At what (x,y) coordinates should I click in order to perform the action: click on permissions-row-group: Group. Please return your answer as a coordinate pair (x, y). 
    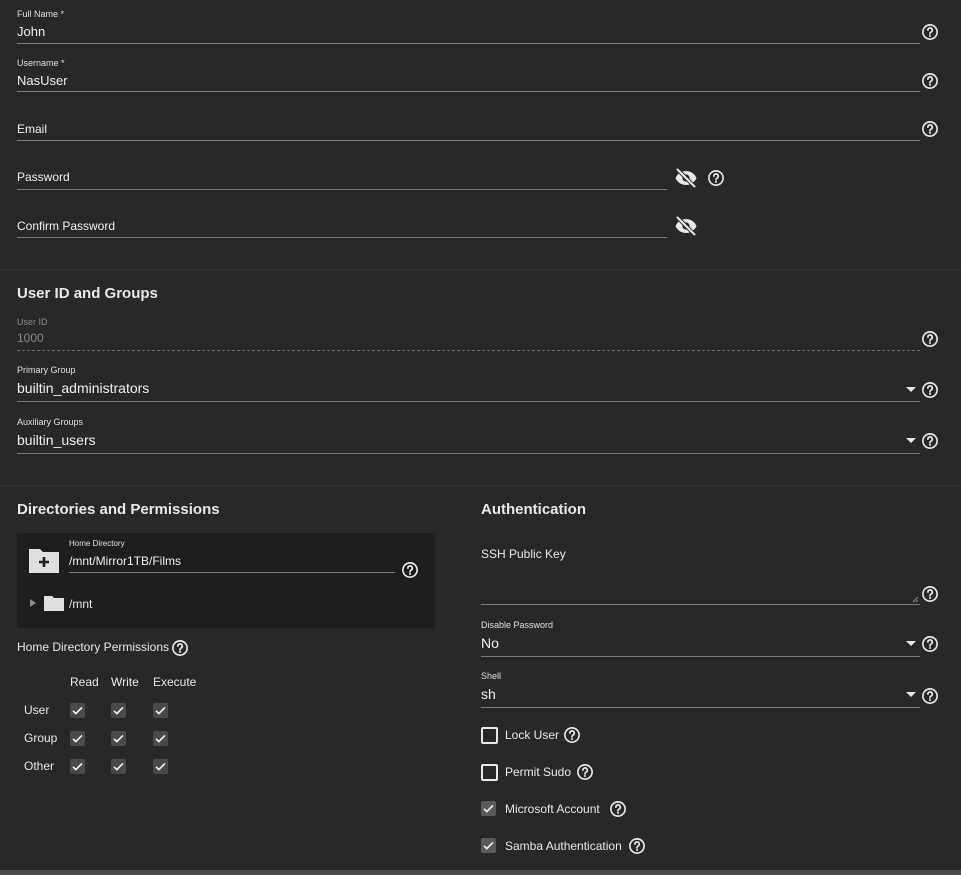
    Looking at the image, I should click on (41, 738).